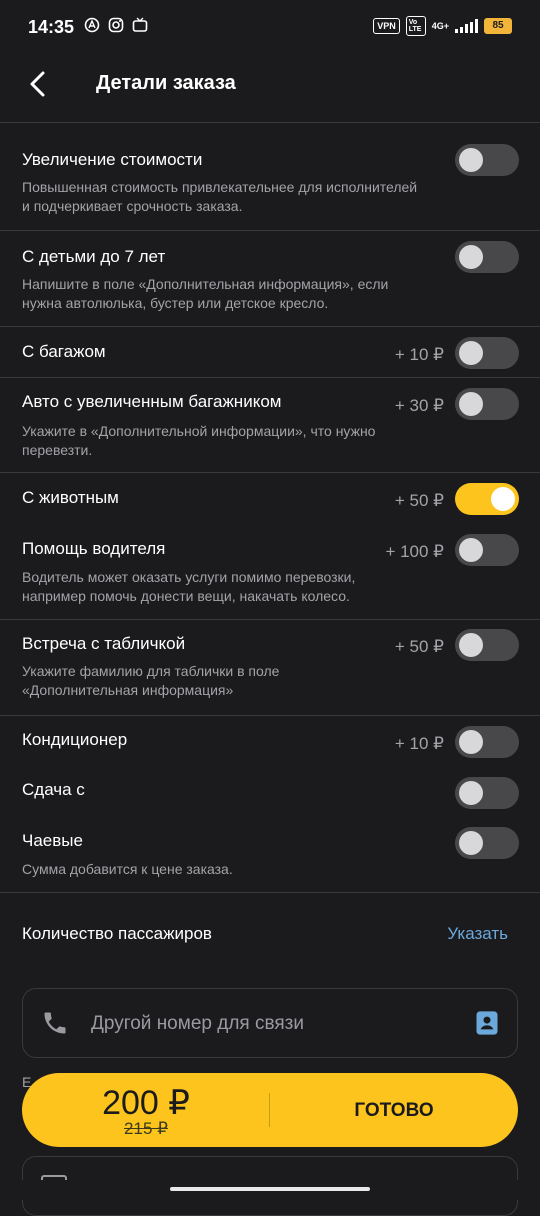 The height and width of the screenshot is (1216, 540). I want to click on option-title: С детьми до 7 лет, so click(94, 256).